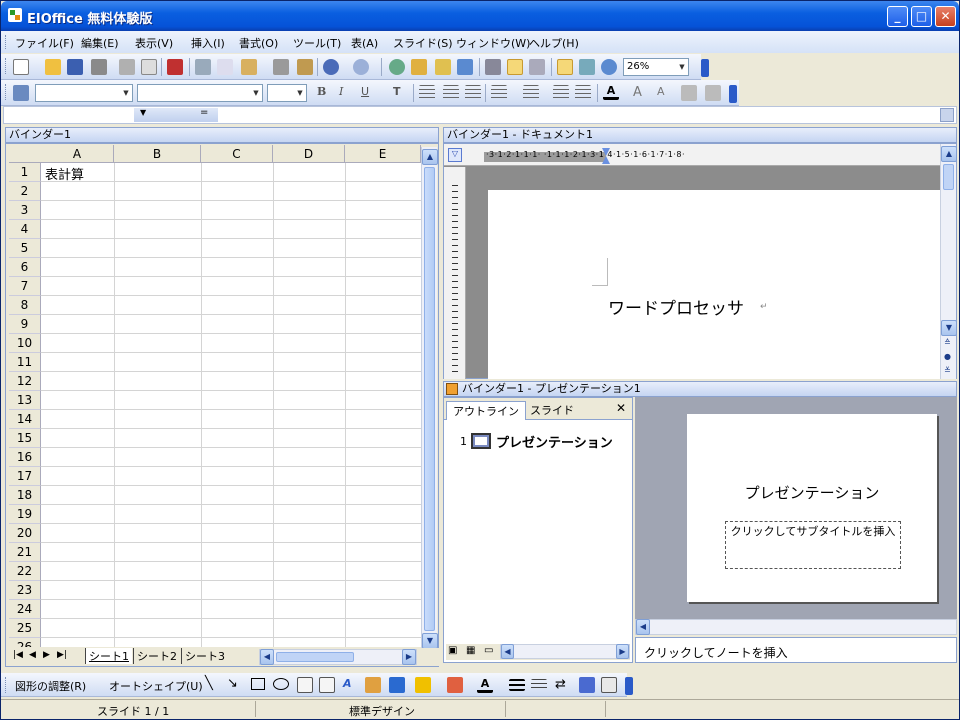 The width and height of the screenshot is (960, 720). I want to click on notes-panel: クリックしてノートを挿入, so click(796, 650).